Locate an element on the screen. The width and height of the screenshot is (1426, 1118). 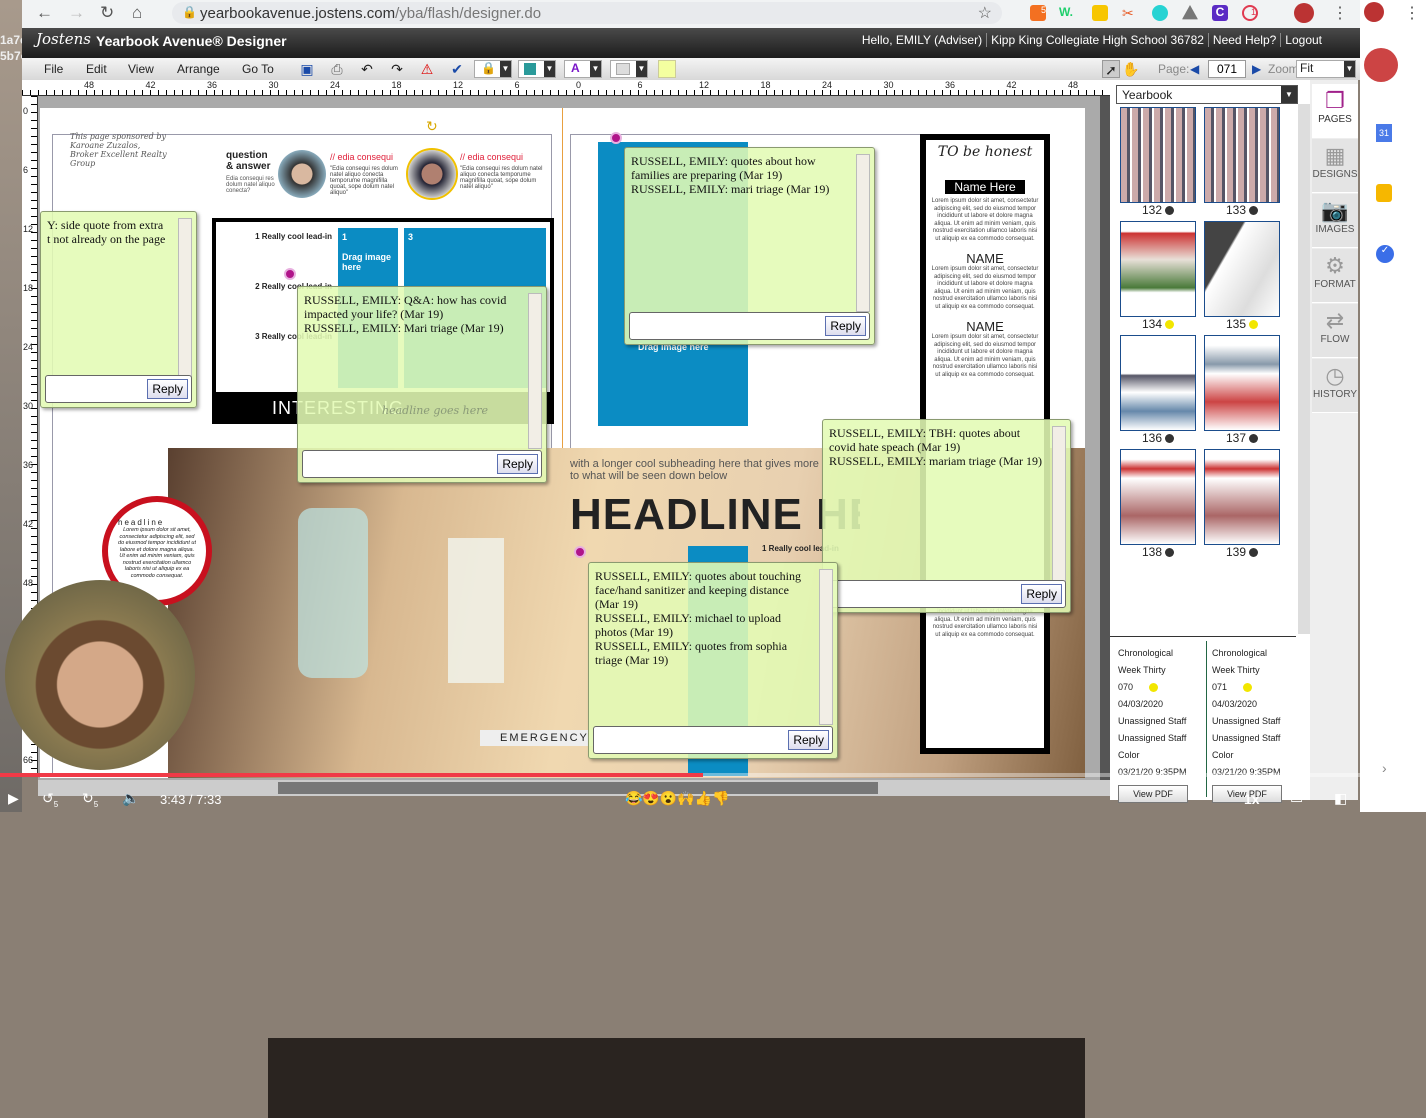
video-progress-bar is located at coordinates (713, 775).